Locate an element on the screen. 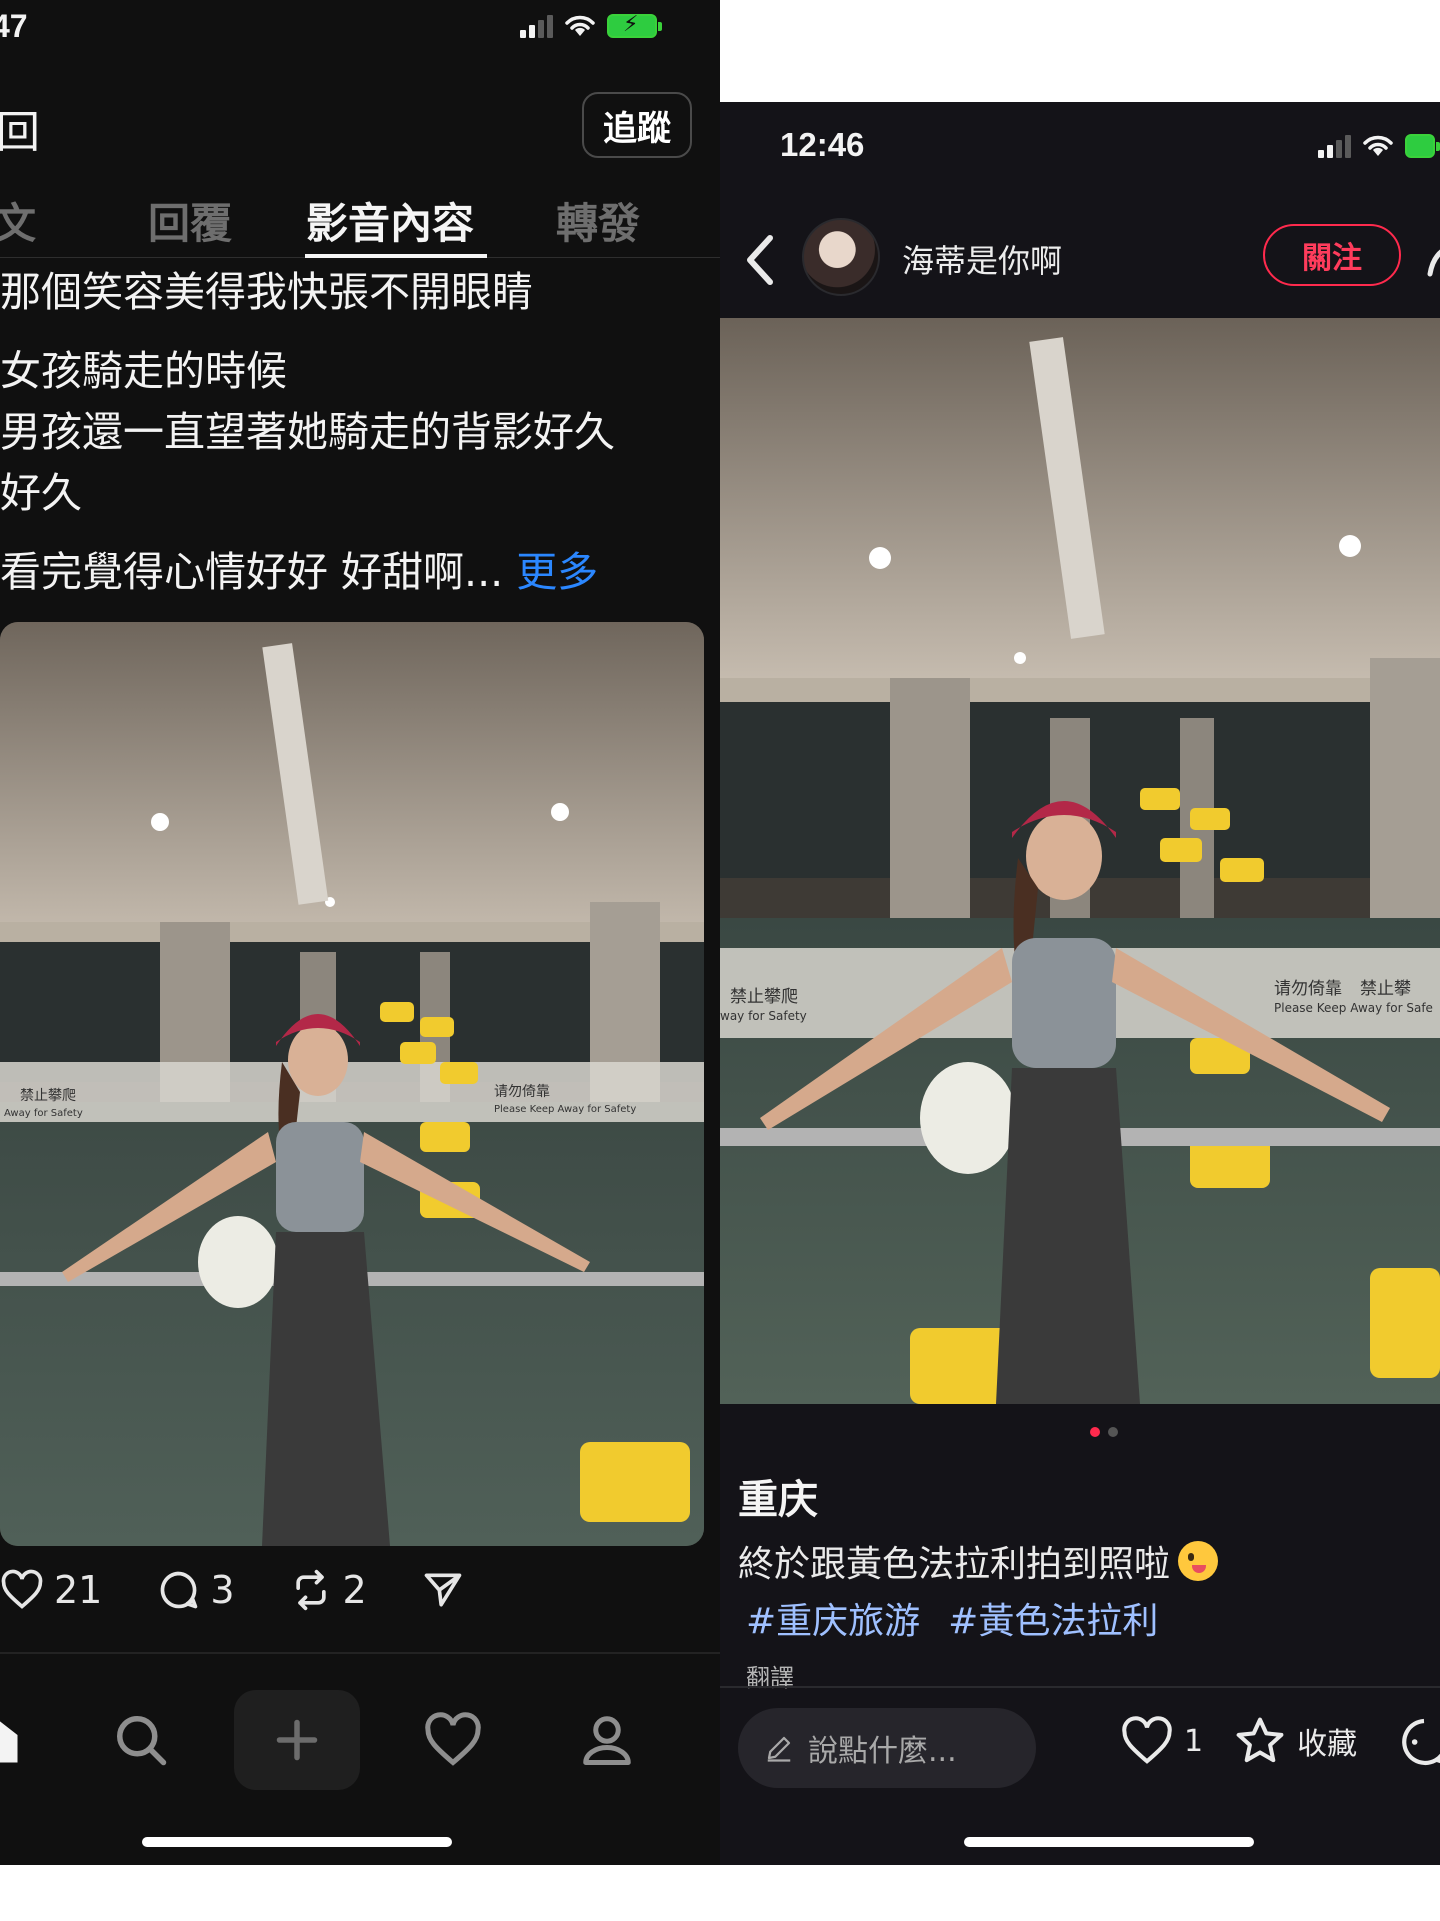 This screenshot has width=1440, height=1921. note-title: 重庆 is located at coordinates (778, 1500).